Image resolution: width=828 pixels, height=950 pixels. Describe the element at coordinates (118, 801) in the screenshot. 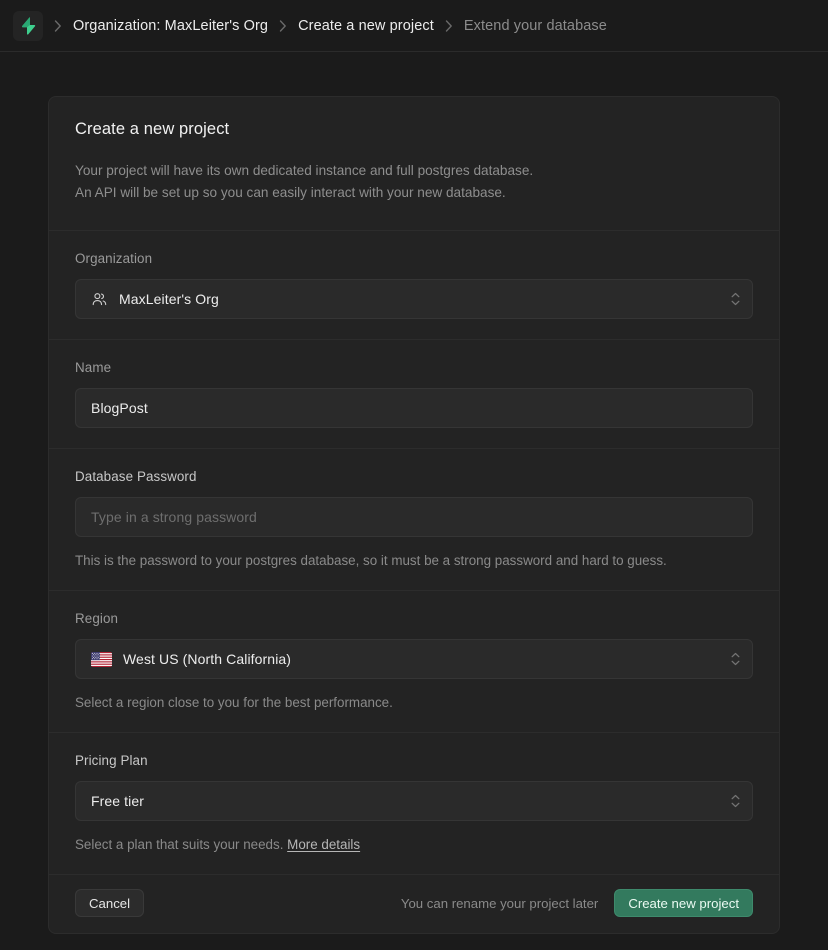

I see `pricing-plan-value: Free tier` at that location.